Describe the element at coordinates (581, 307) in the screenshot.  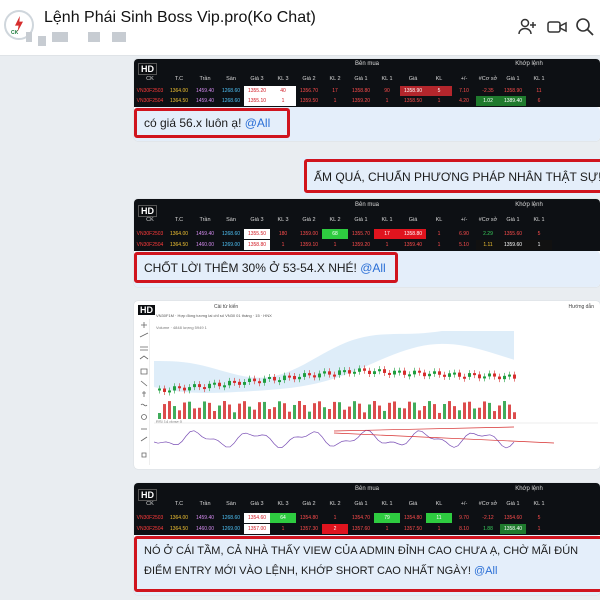
I see `chart-toolbar-right: Hướng dẫn` at that location.